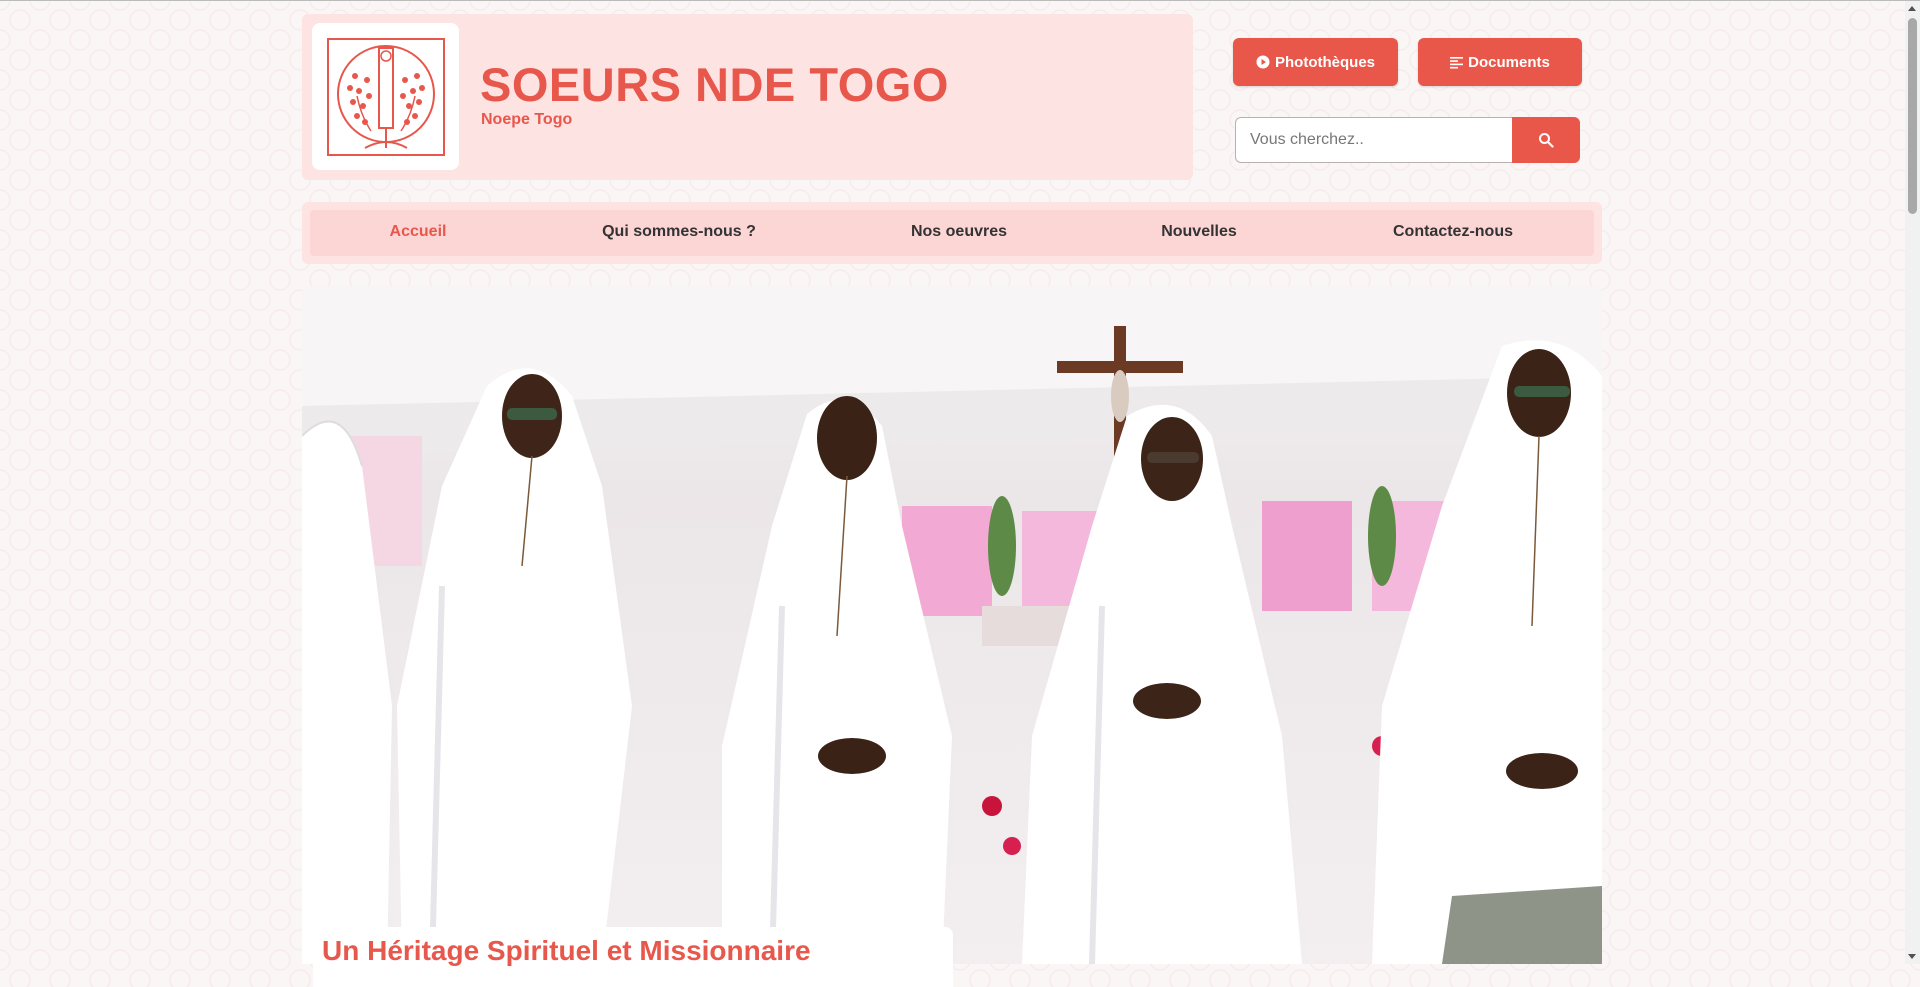  I want to click on play-circle-icon, so click(1263, 62).